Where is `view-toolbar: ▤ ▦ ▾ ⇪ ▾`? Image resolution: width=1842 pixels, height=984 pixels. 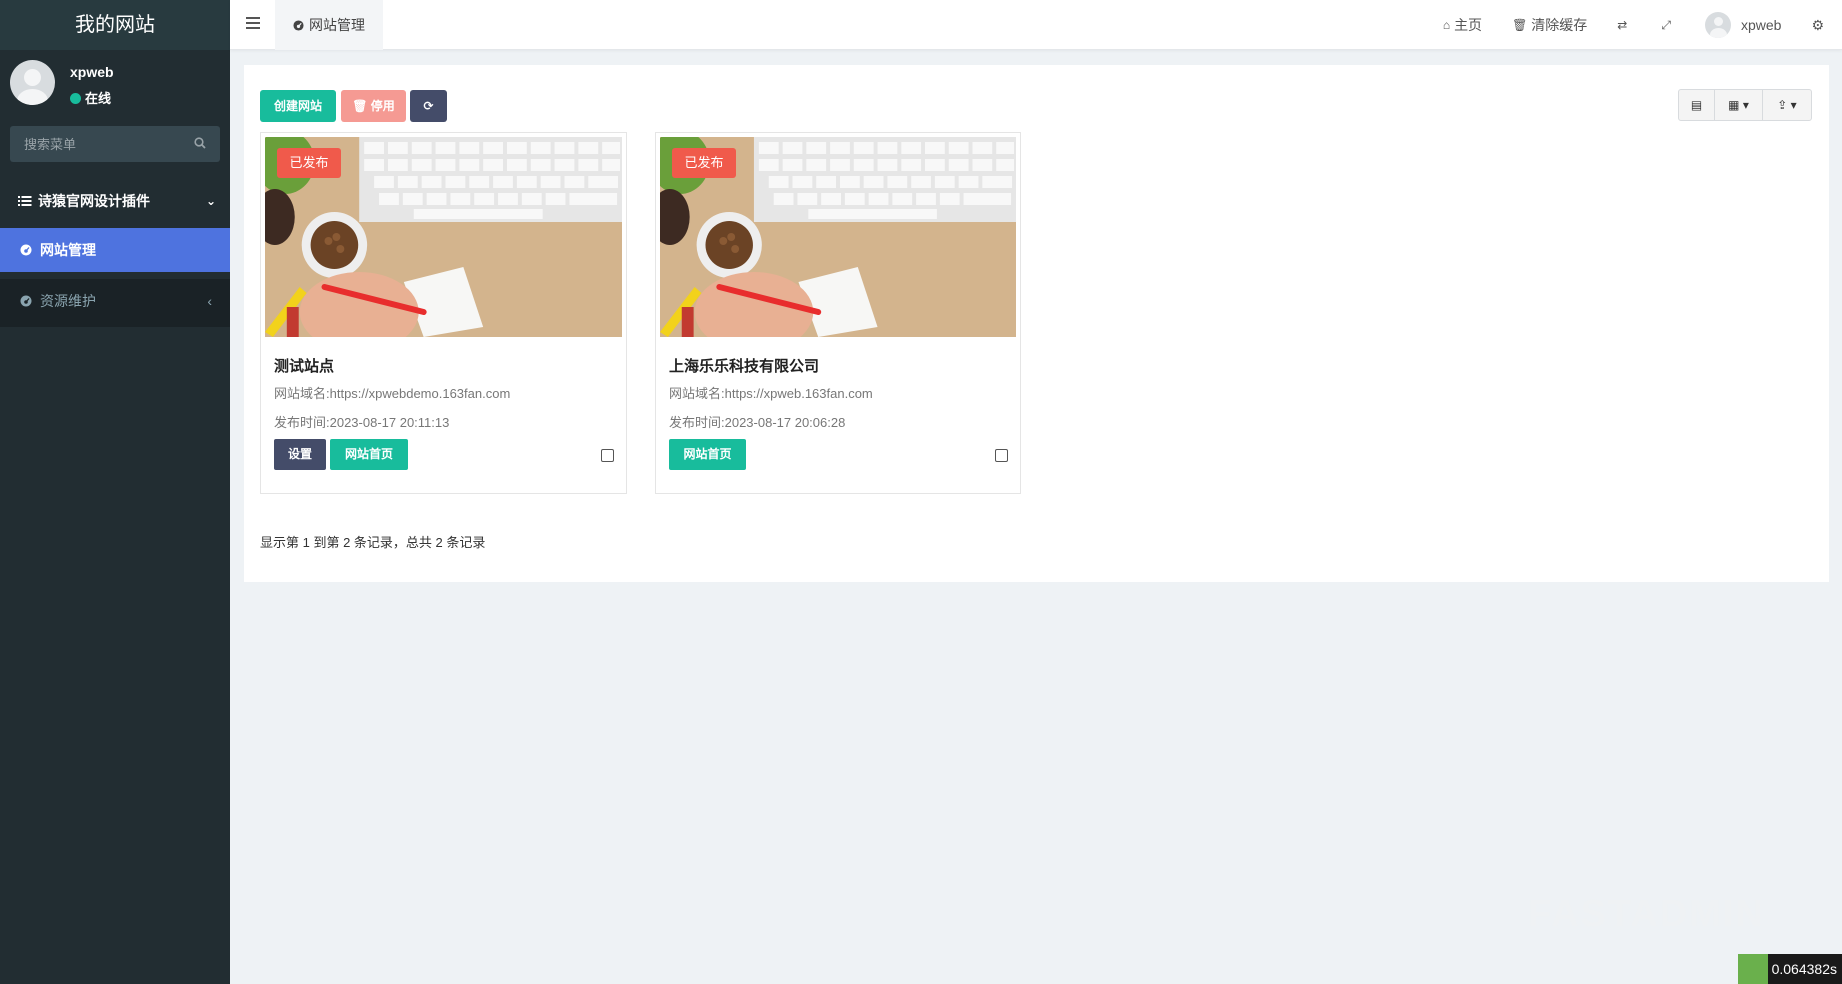 view-toolbar: ▤ ▦ ▾ ⇪ ▾ is located at coordinates (1745, 105).